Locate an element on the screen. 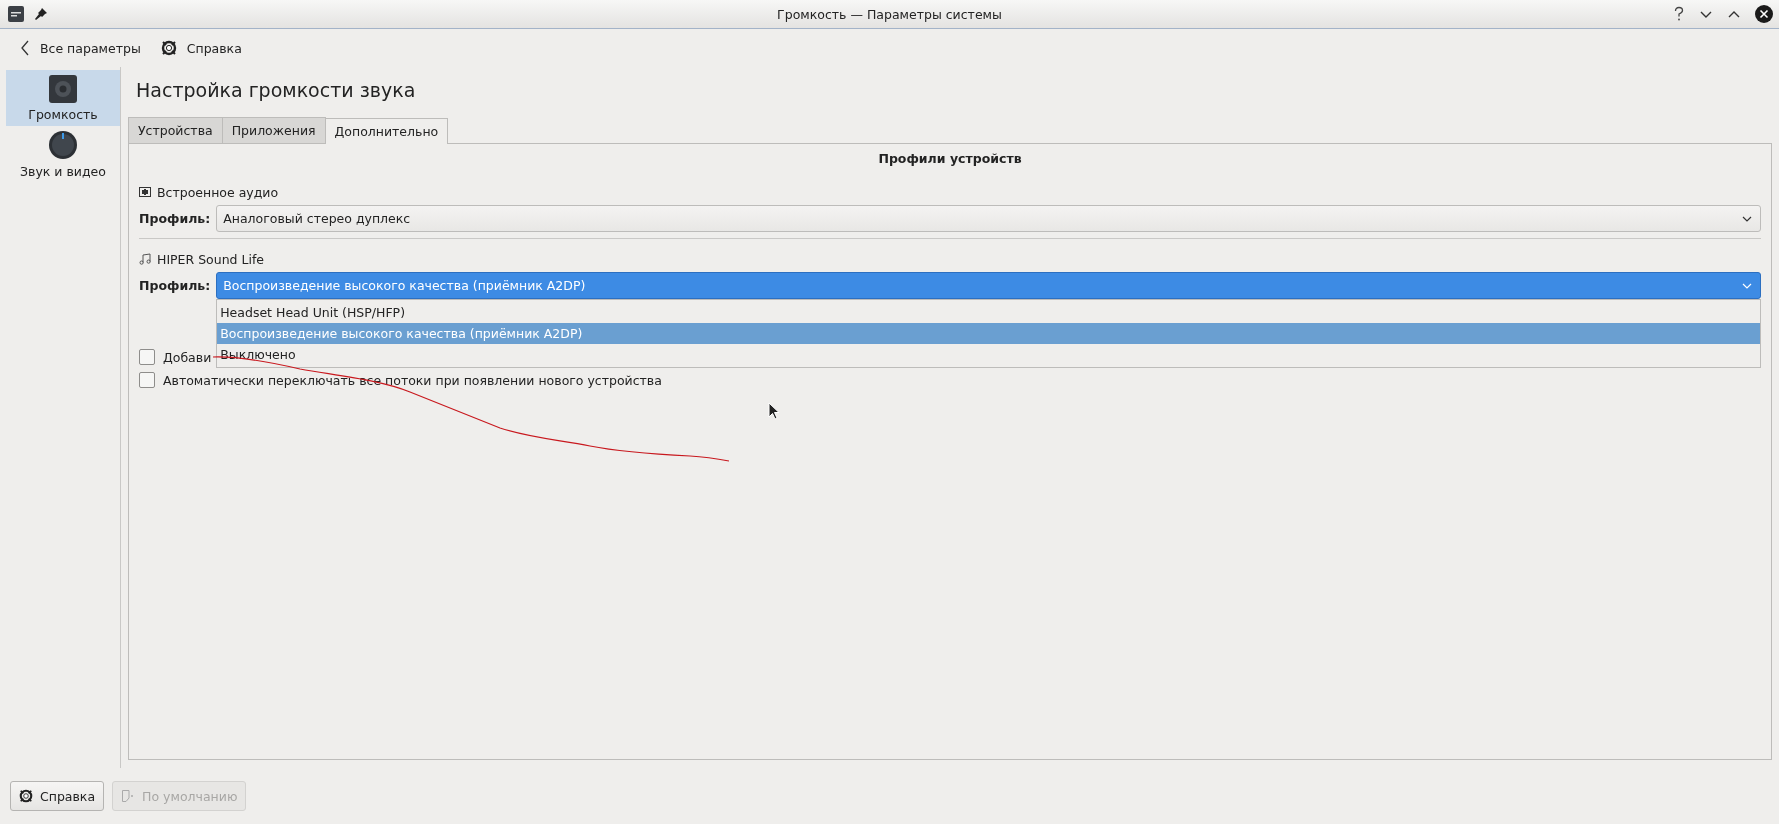 This screenshot has height=824, width=1779. sidebar-item: Громкость is located at coordinates (63, 98).